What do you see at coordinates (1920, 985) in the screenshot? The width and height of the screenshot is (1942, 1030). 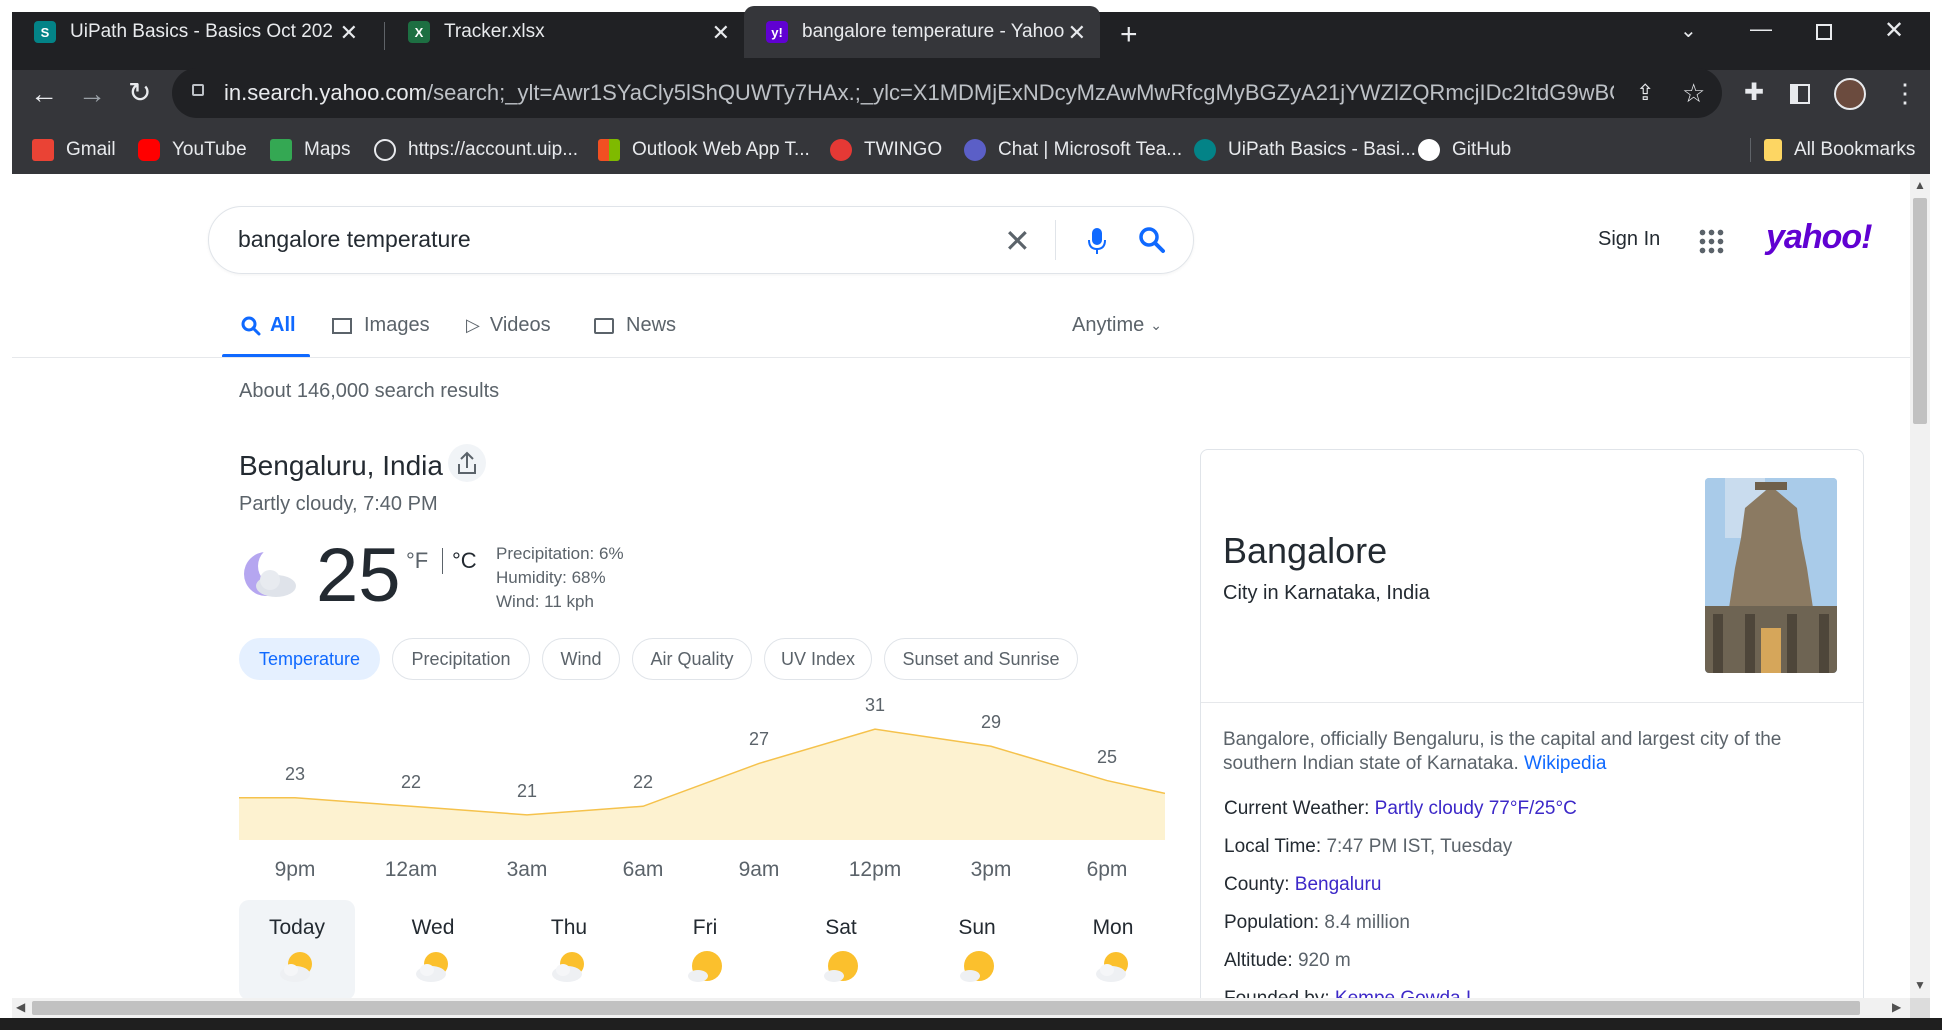 I see `scroll-down-arrow-icon: ▼` at bounding box center [1920, 985].